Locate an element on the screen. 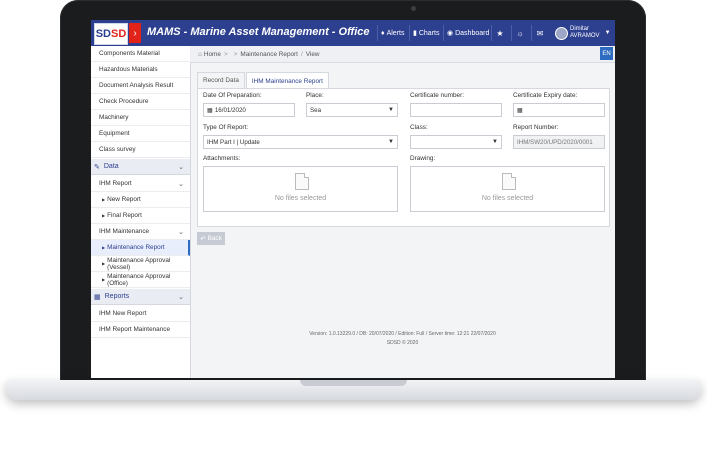 The image size is (707, 451). sidebar-section-data: ✎ Data ⌄ is located at coordinates (140, 167).